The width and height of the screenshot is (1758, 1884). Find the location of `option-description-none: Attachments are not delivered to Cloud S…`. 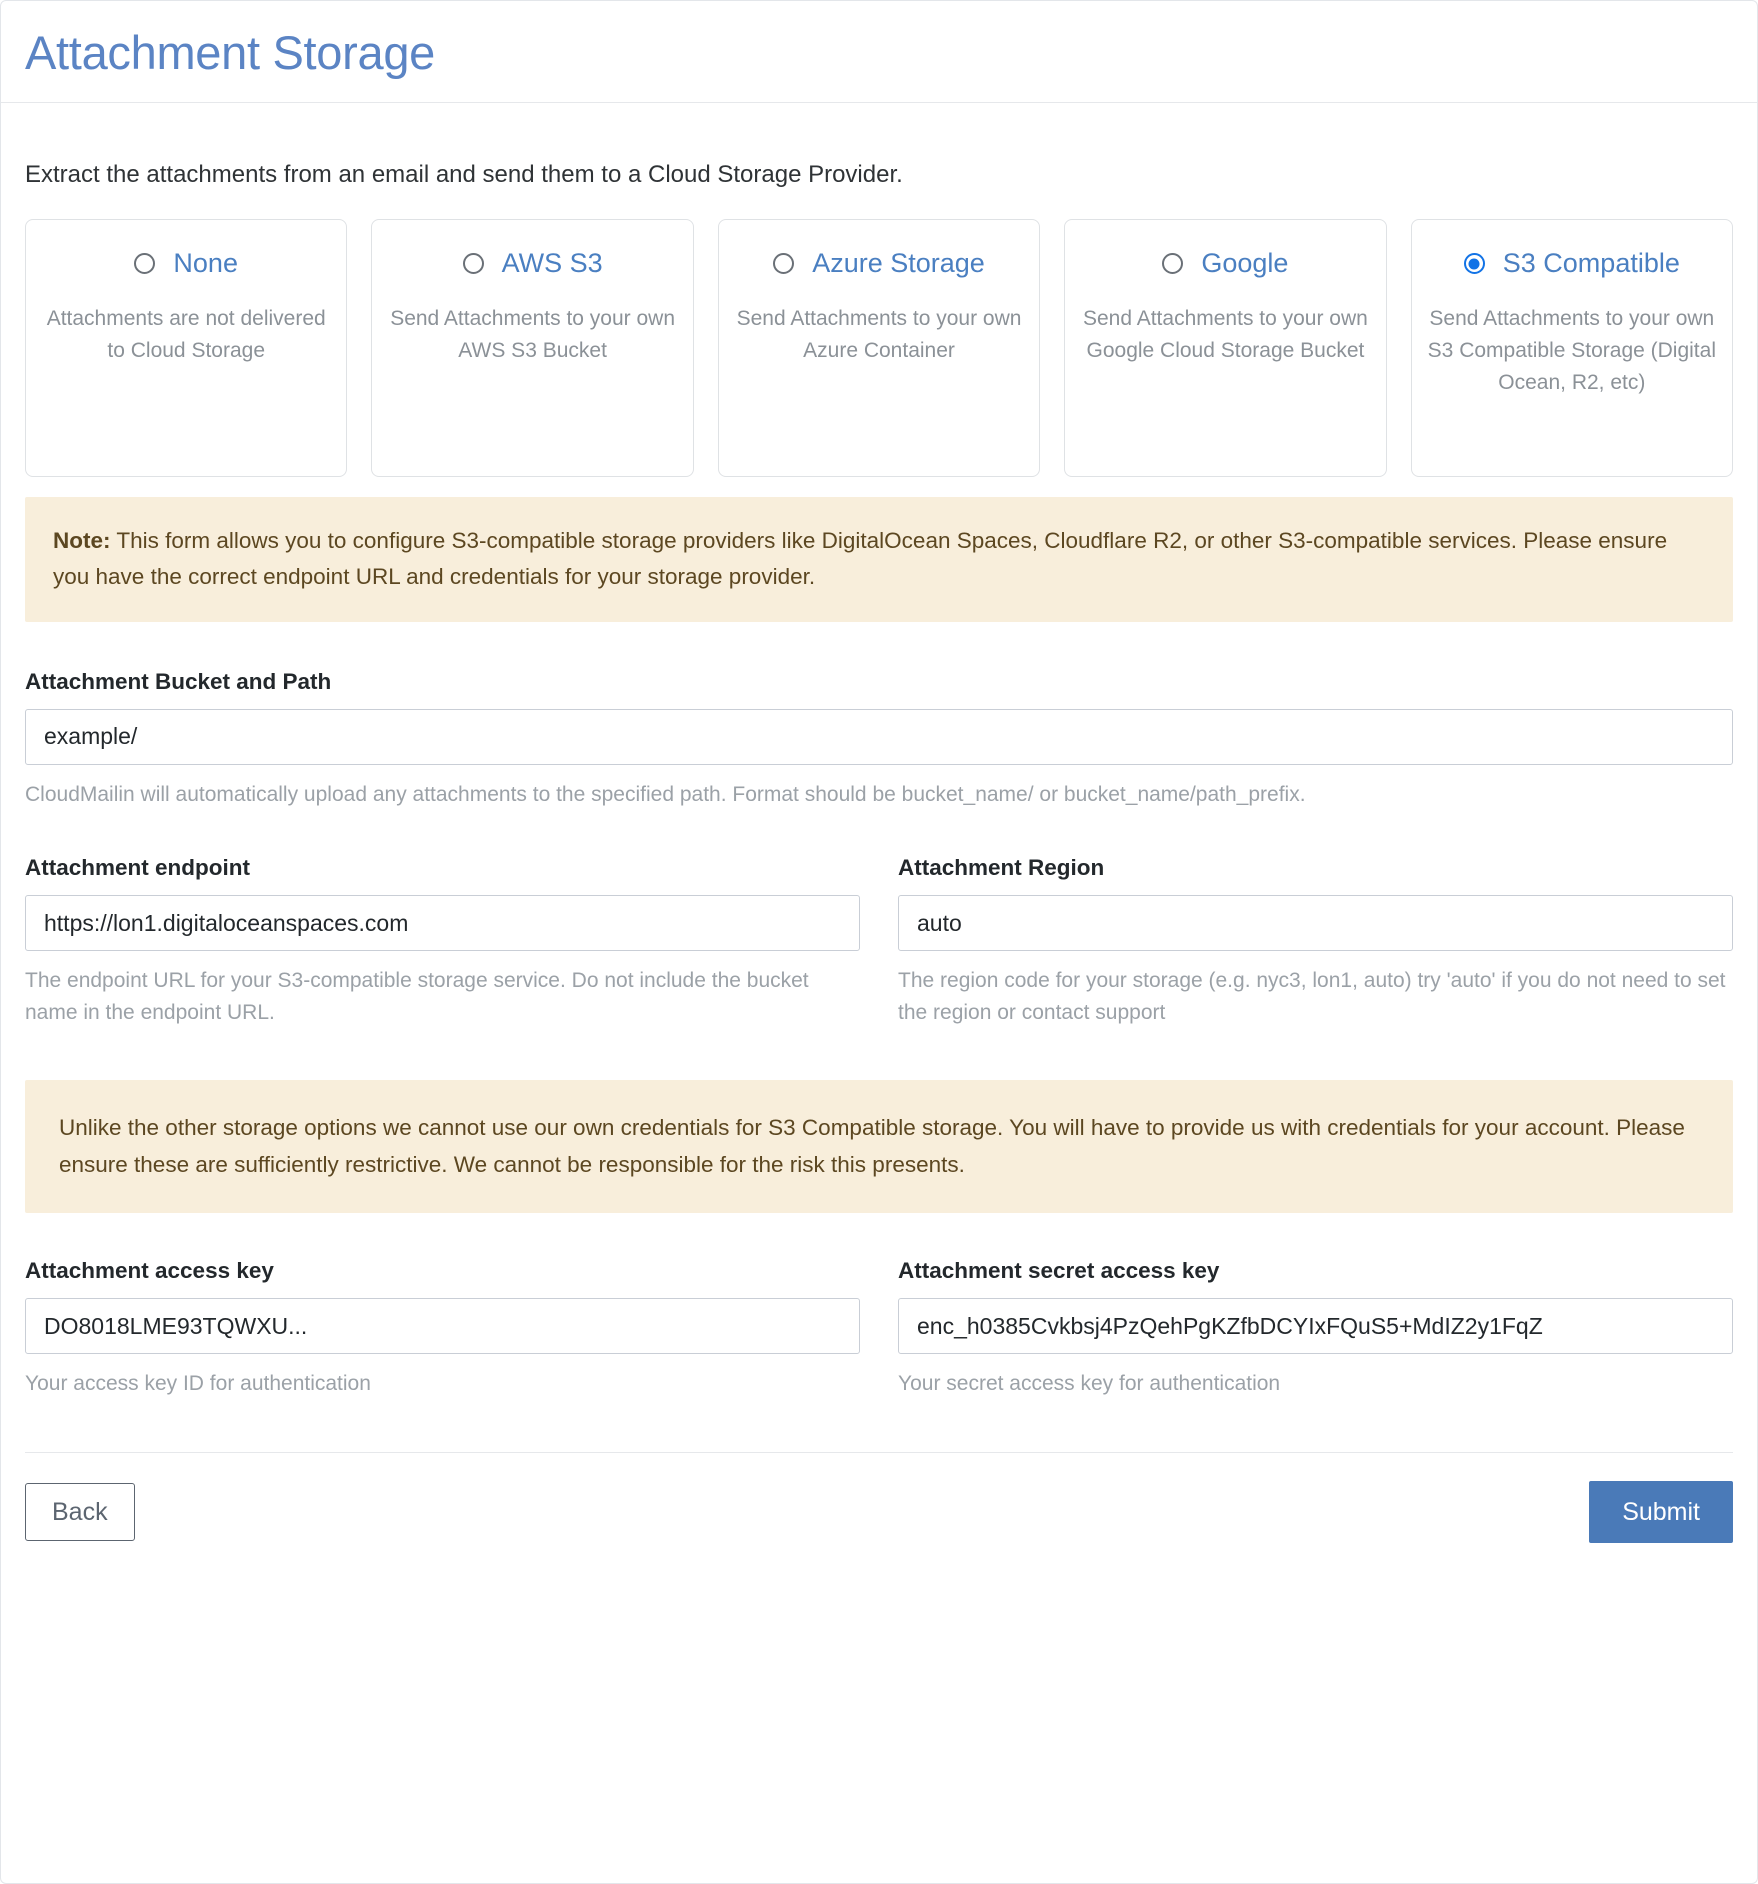

option-description-none: Attachments are not delivered to Cloud S… is located at coordinates (186, 334).